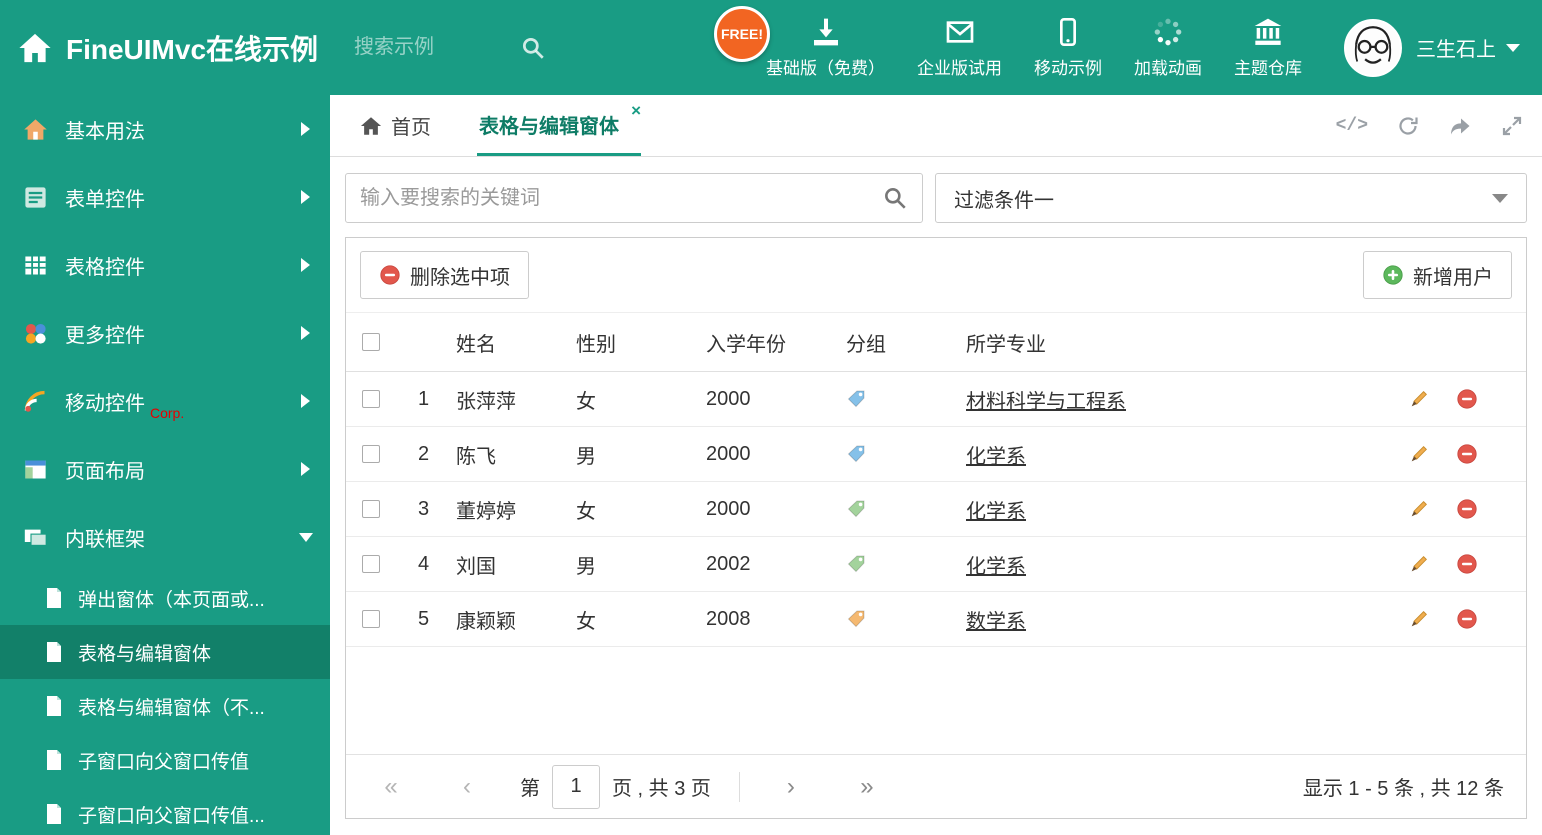 Image resolution: width=1542 pixels, height=835 pixels. Describe the element at coordinates (728, 618) in the screenshot. I see `cell-year: 2008` at that location.